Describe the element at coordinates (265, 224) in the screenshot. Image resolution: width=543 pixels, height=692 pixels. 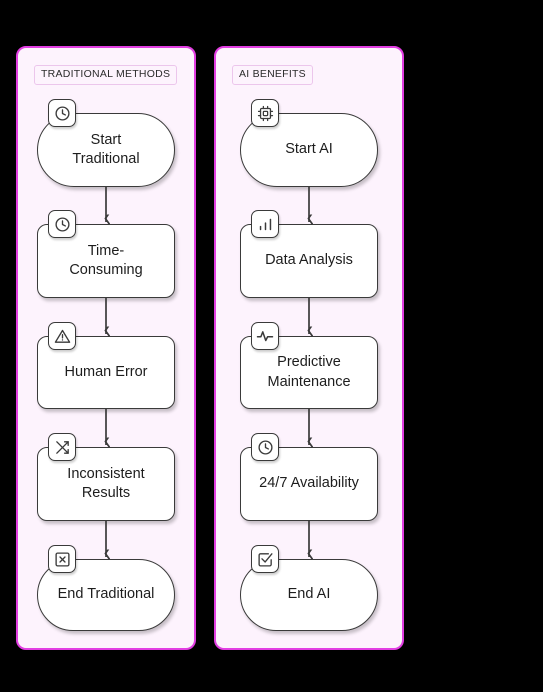
I see `bar-chart-icon` at that location.